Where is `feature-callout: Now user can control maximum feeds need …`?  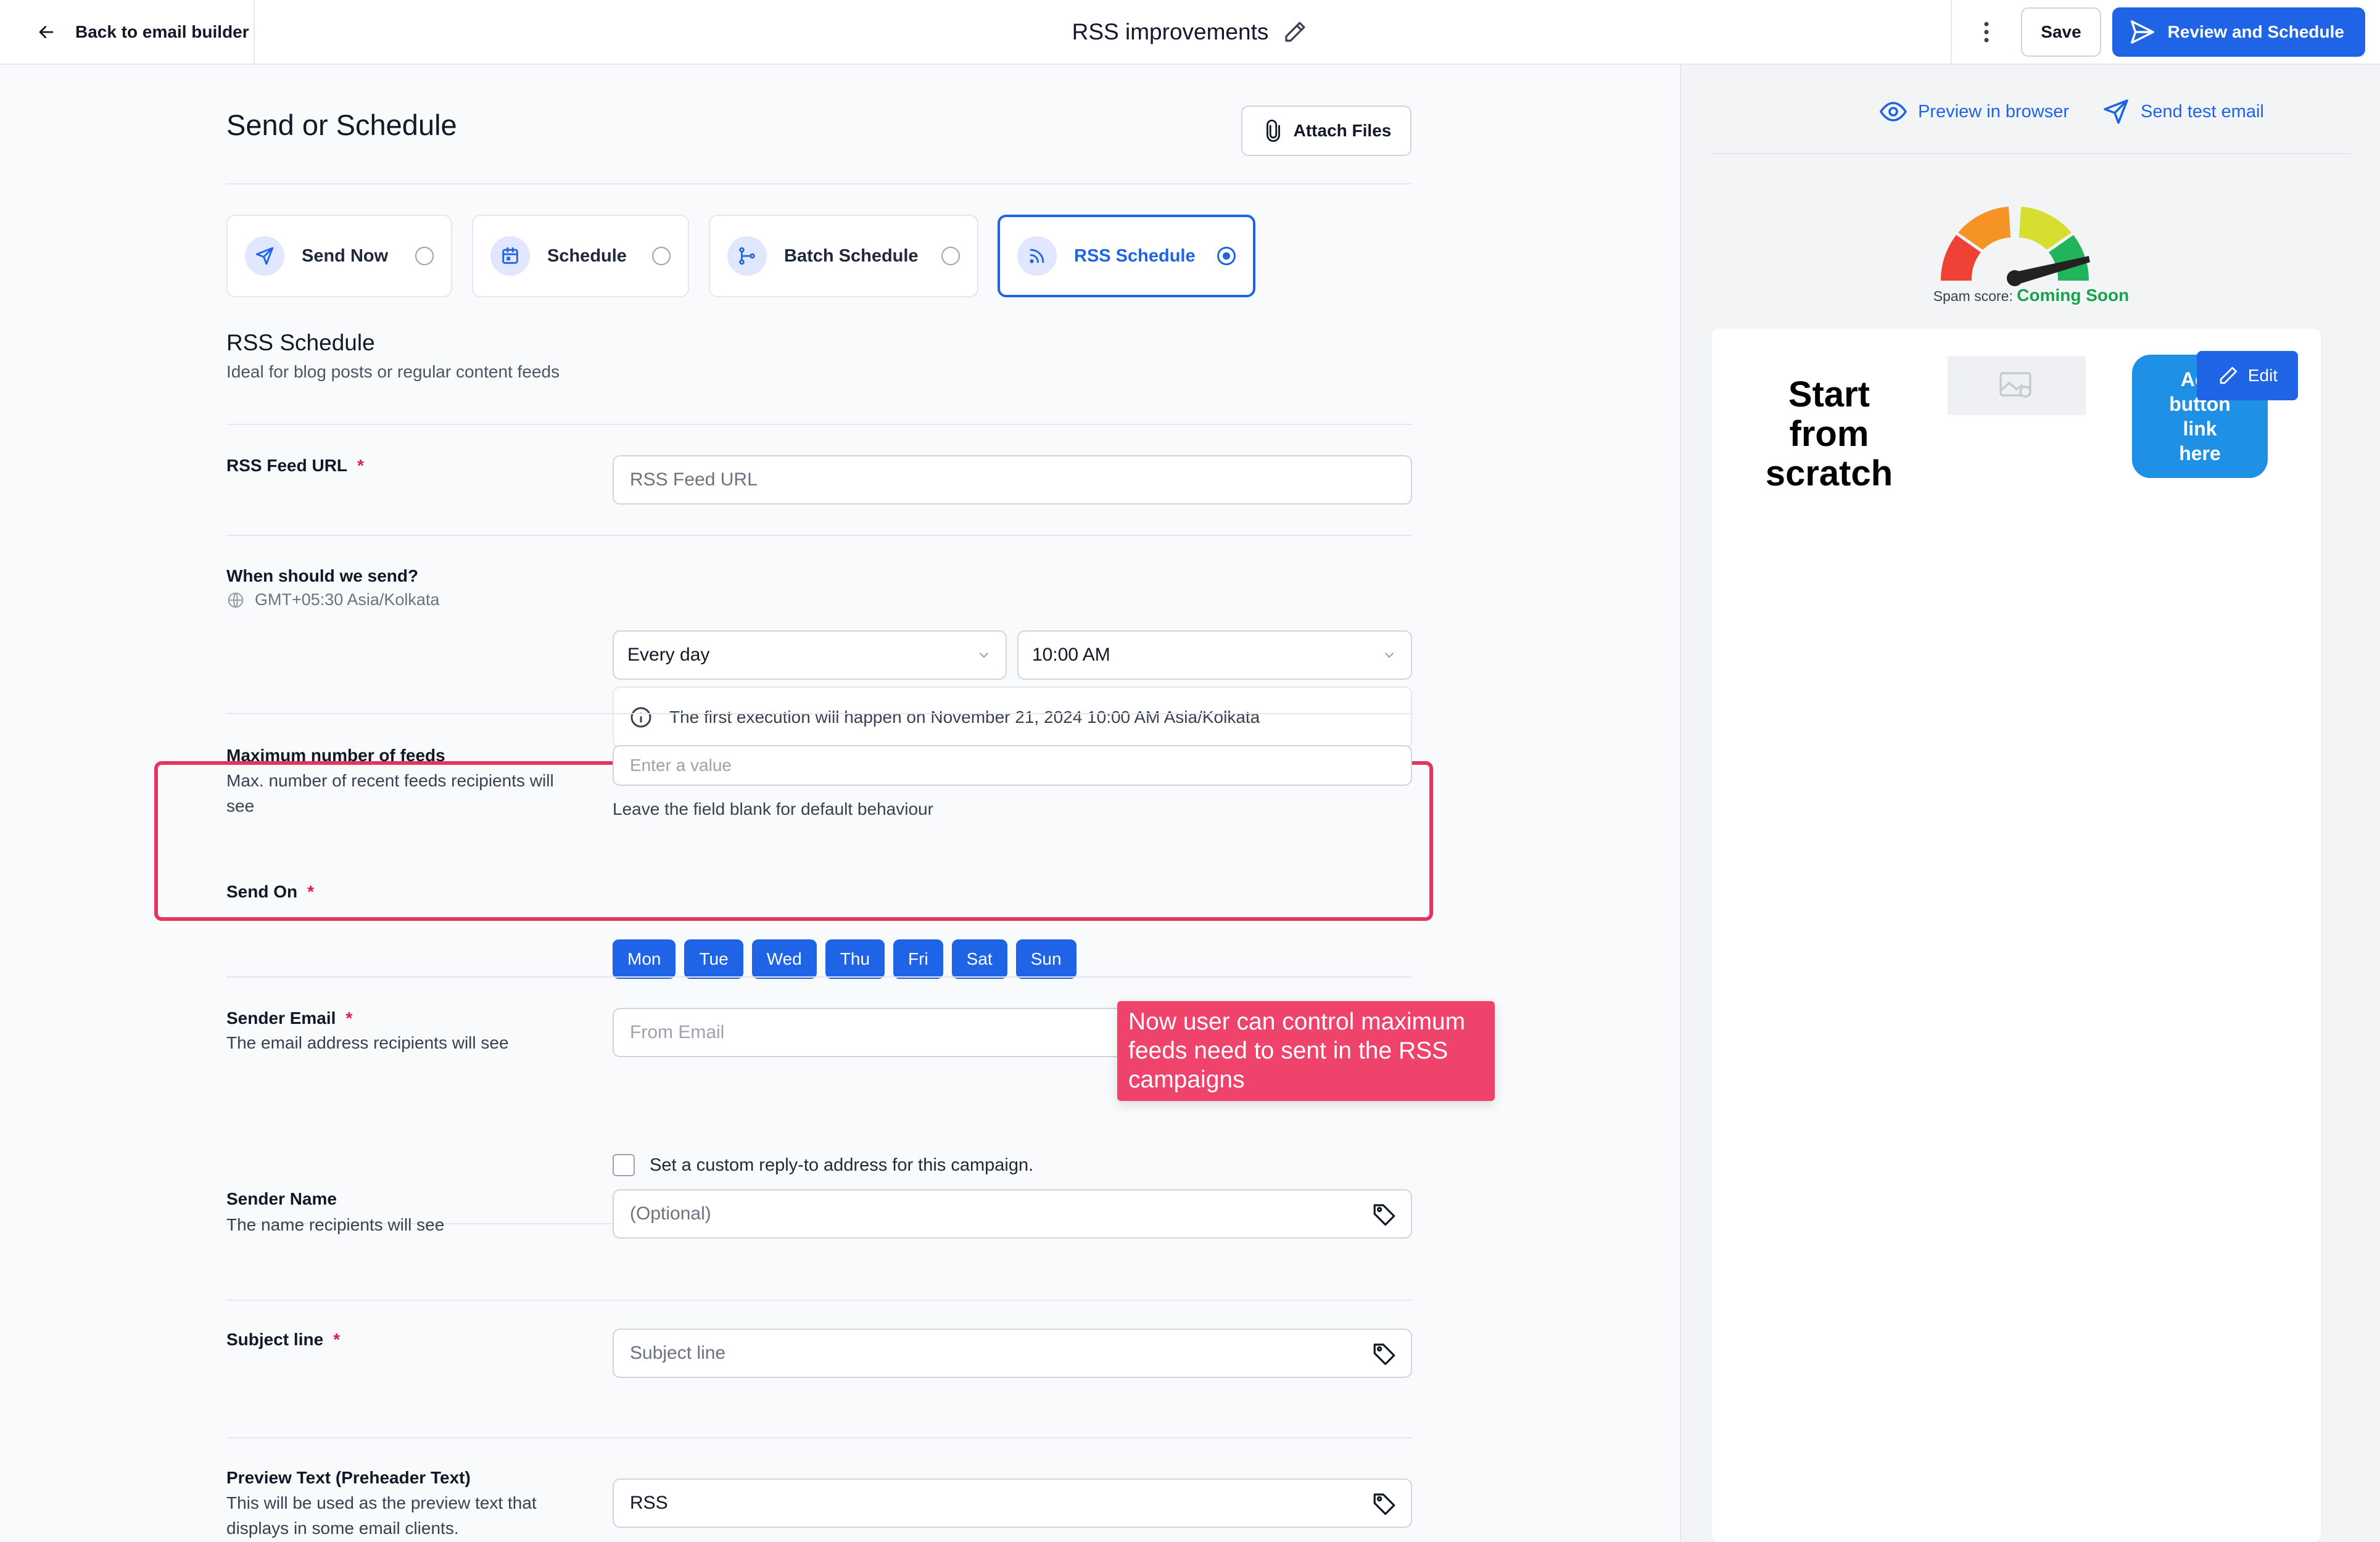 feature-callout: Now user can control maximum feeds need … is located at coordinates (1306, 1051).